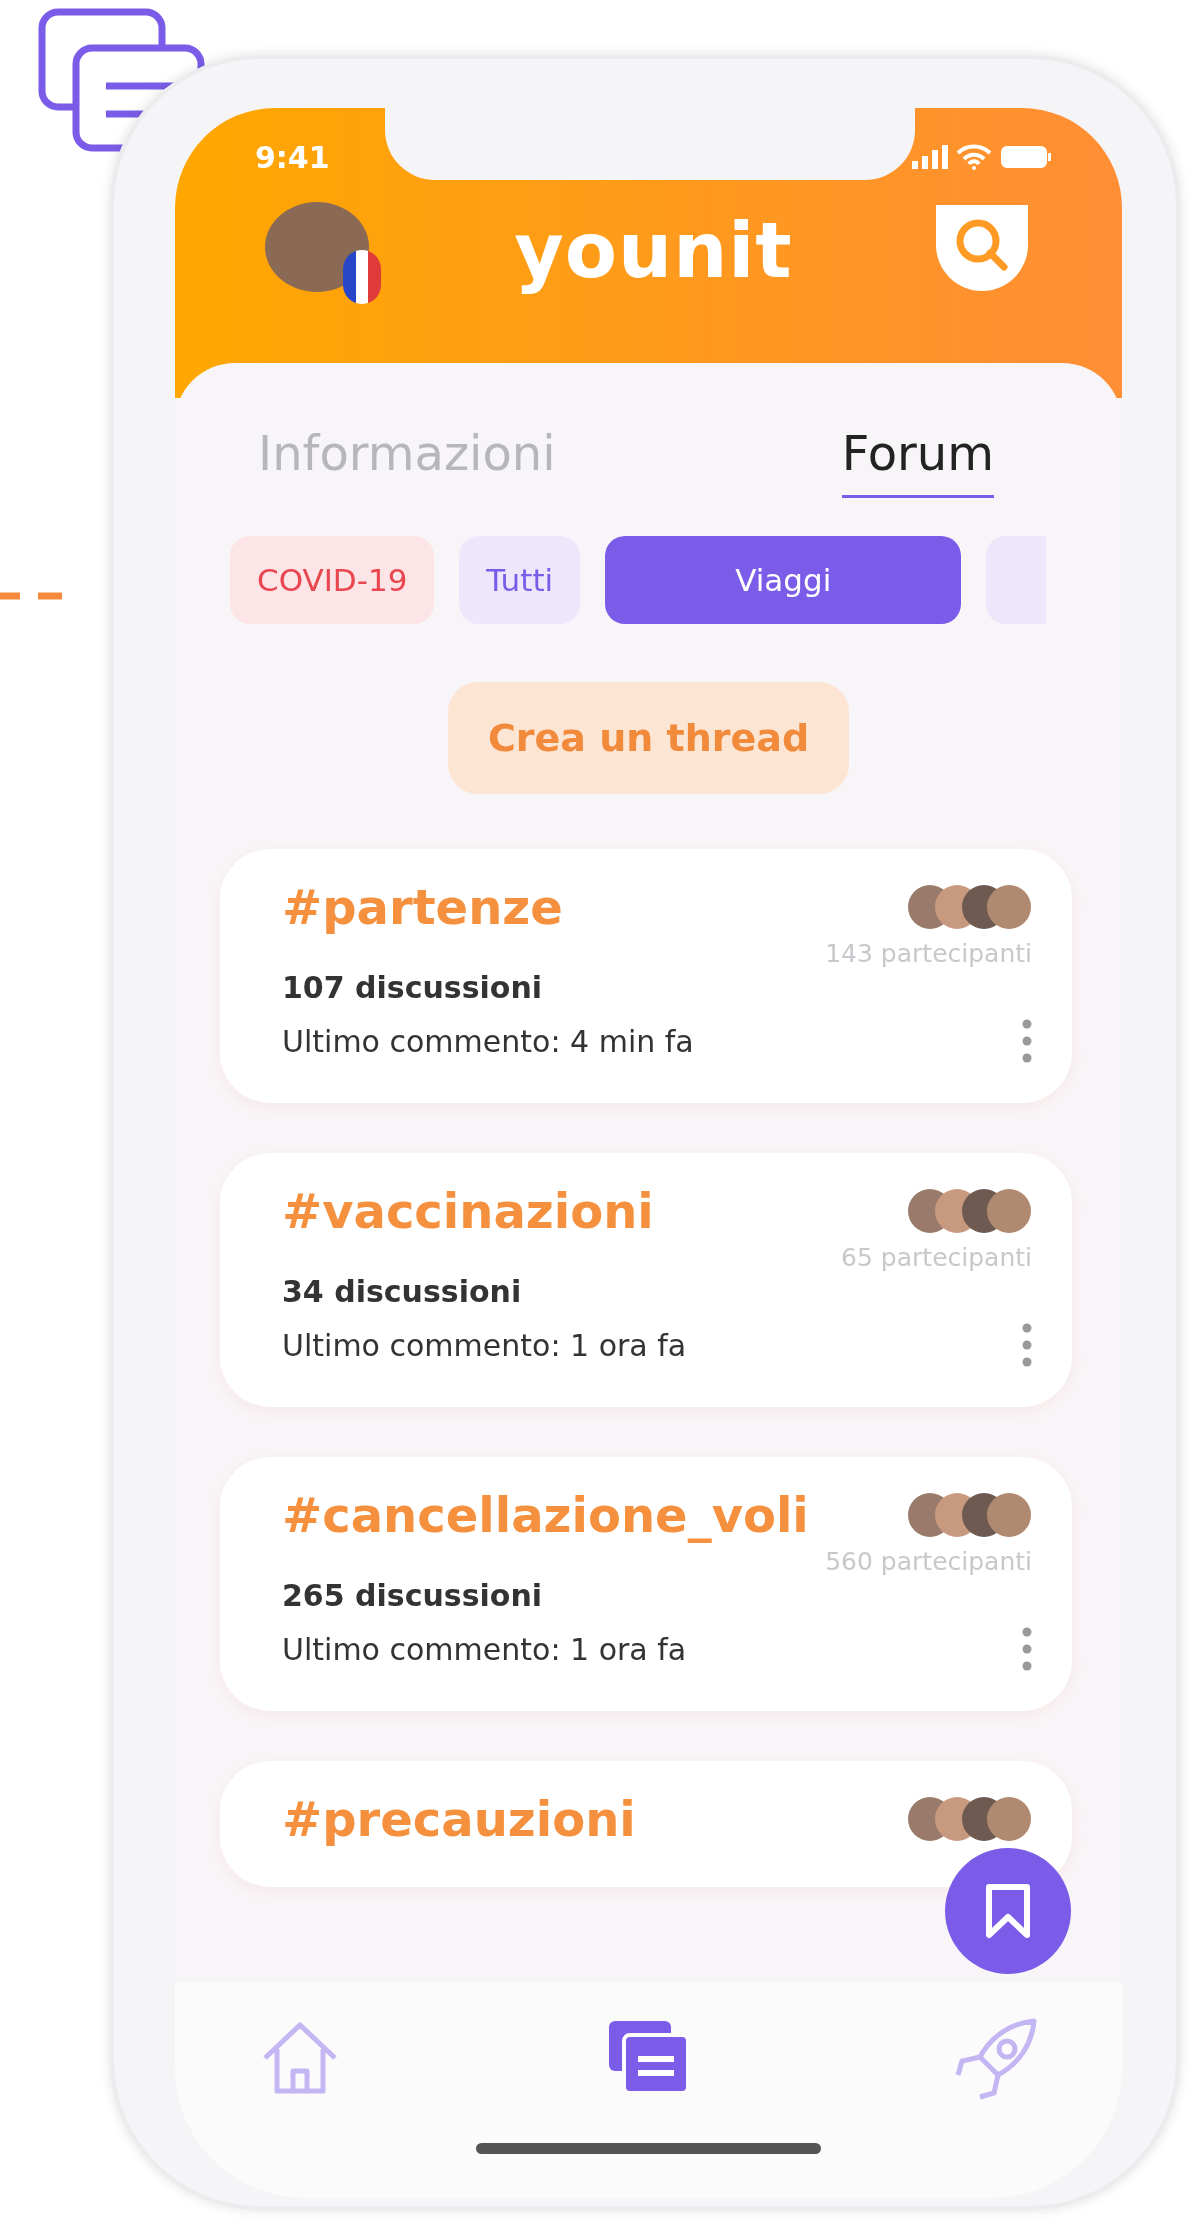 The image size is (1200, 2223). Describe the element at coordinates (520, 580) in the screenshot. I see `filter-chip: Tutti` at that location.